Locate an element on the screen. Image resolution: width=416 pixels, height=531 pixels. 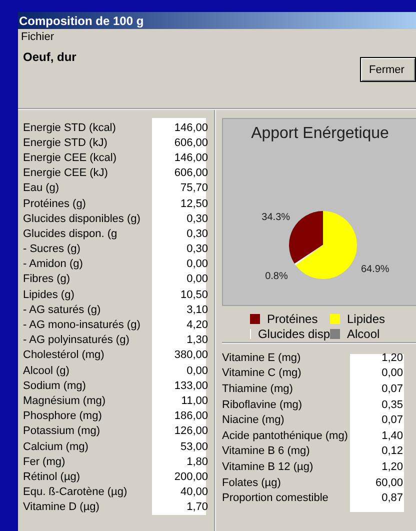
percent-label: 64.9% is located at coordinates (375, 270).